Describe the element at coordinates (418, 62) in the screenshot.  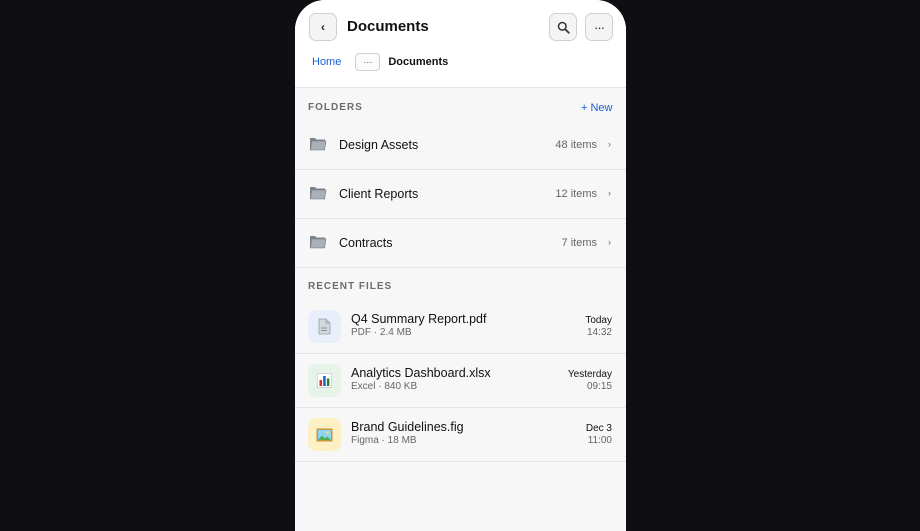
I see `breadcrumb-current: Documents` at that location.